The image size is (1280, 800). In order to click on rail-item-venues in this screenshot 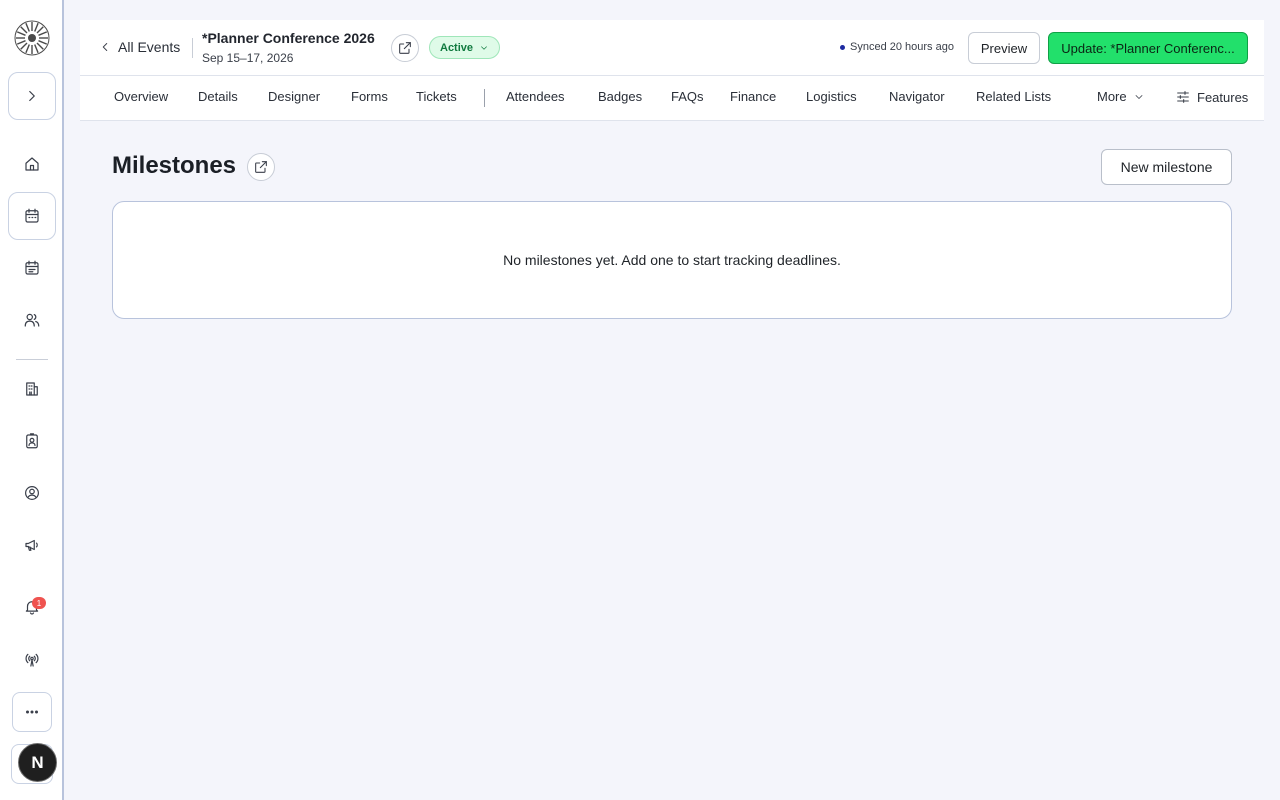, I will do `click(32, 389)`.